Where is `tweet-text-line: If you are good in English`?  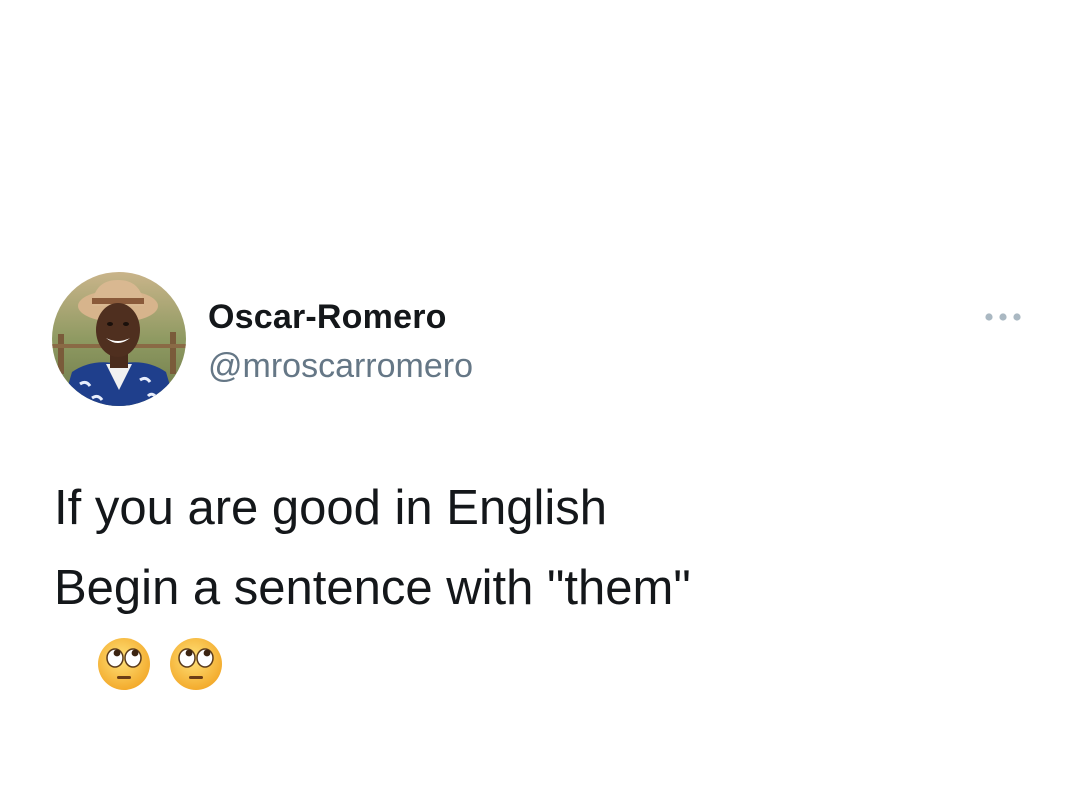 tweet-text-line: If you are good in English is located at coordinates (330, 508).